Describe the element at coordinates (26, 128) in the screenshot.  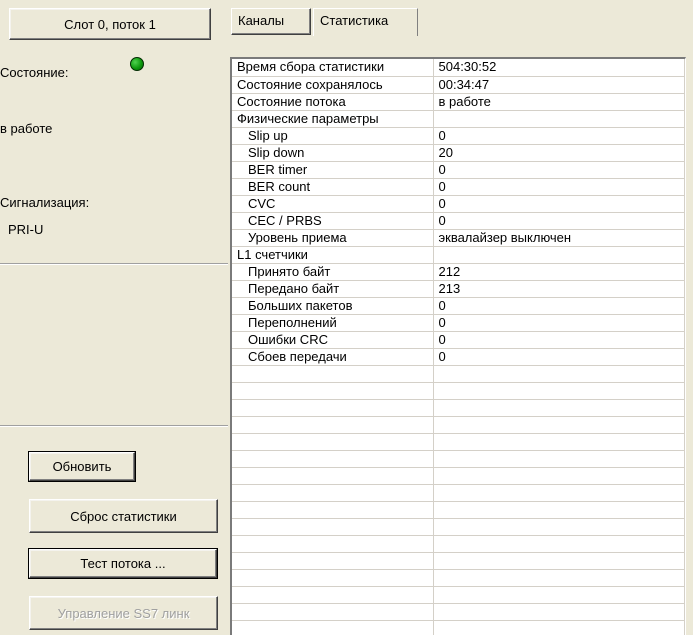
I see `state-value: в работе` at that location.